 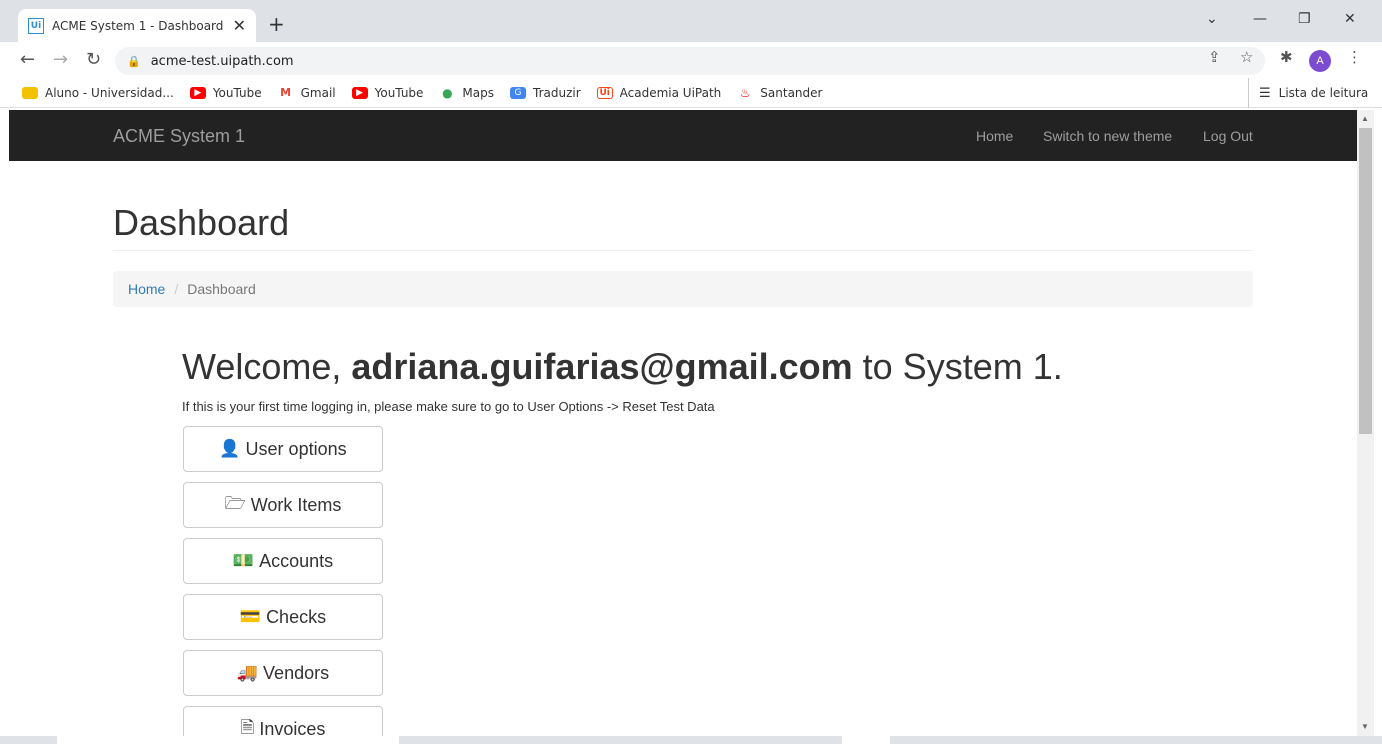 I want to click on title-divider, so click(x=683, y=250).